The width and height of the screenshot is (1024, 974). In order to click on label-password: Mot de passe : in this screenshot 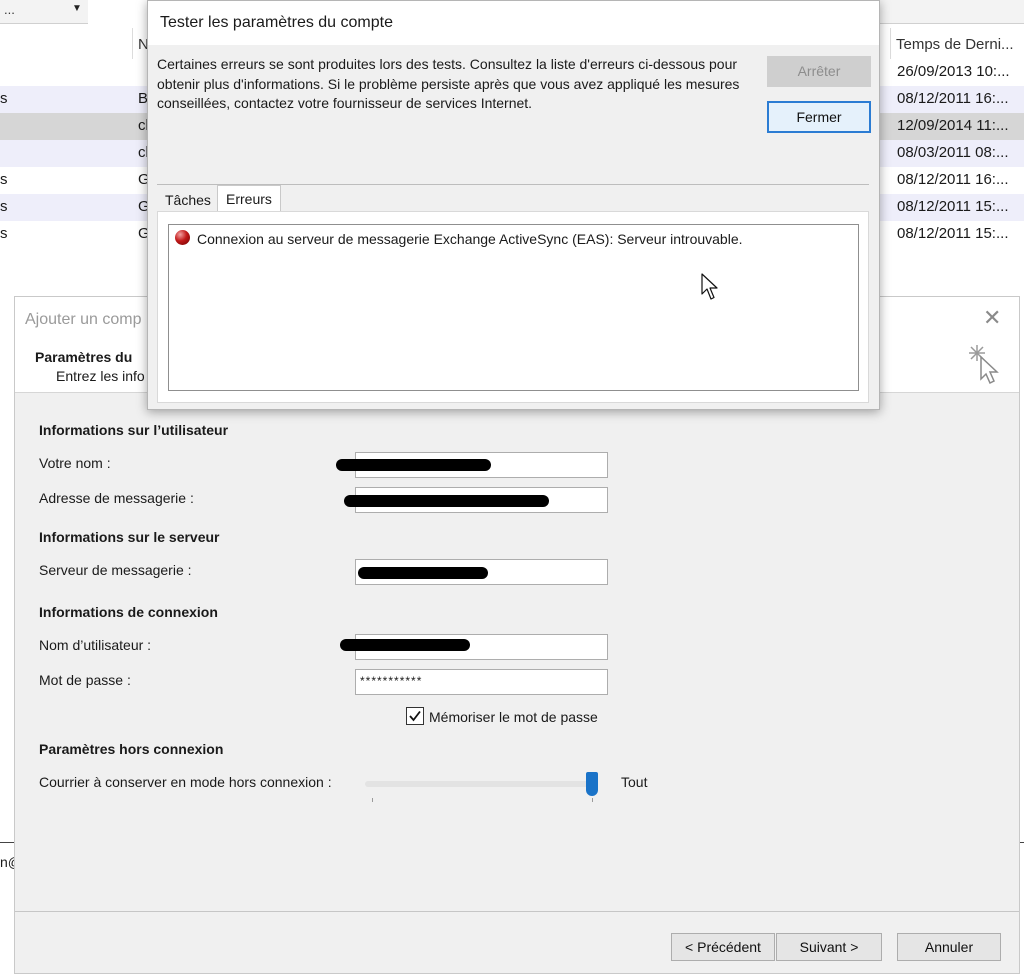, I will do `click(85, 680)`.